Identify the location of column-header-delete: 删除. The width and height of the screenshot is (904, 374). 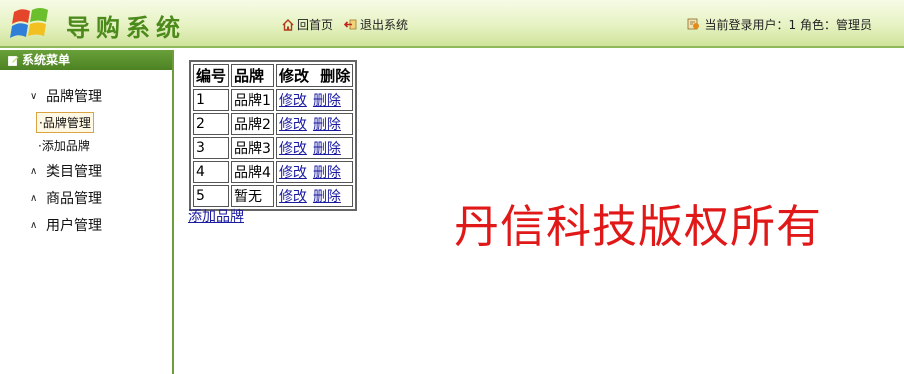
(335, 76).